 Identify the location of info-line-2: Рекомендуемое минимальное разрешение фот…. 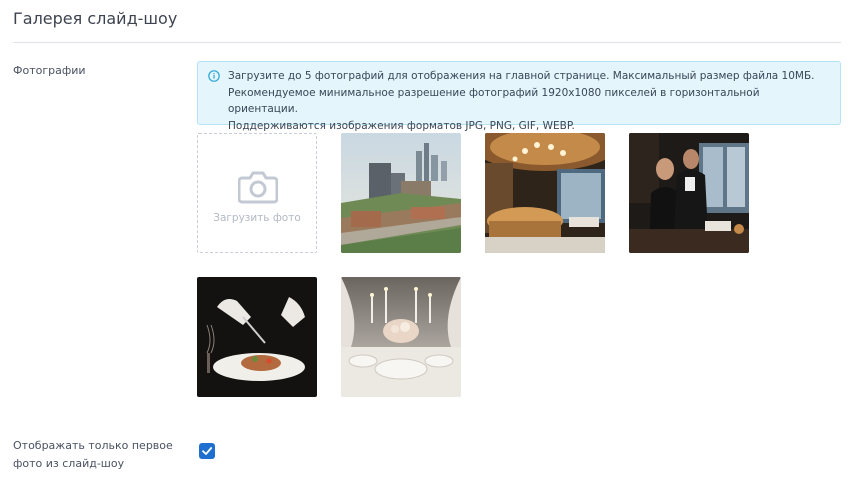
(494, 101).